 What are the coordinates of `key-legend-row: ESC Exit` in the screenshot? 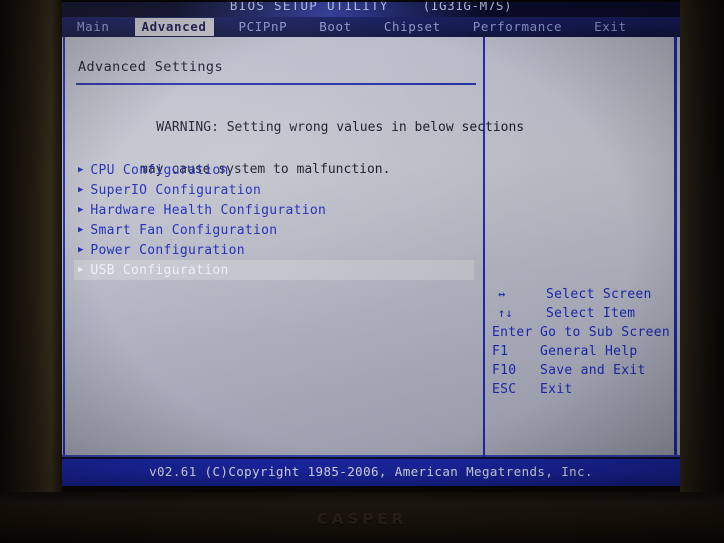 It's located at (582, 391).